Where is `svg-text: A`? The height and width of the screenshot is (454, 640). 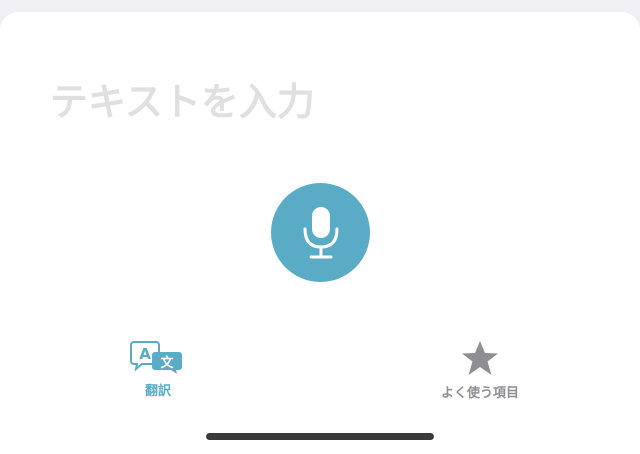
svg-text: A is located at coordinates (145, 354).